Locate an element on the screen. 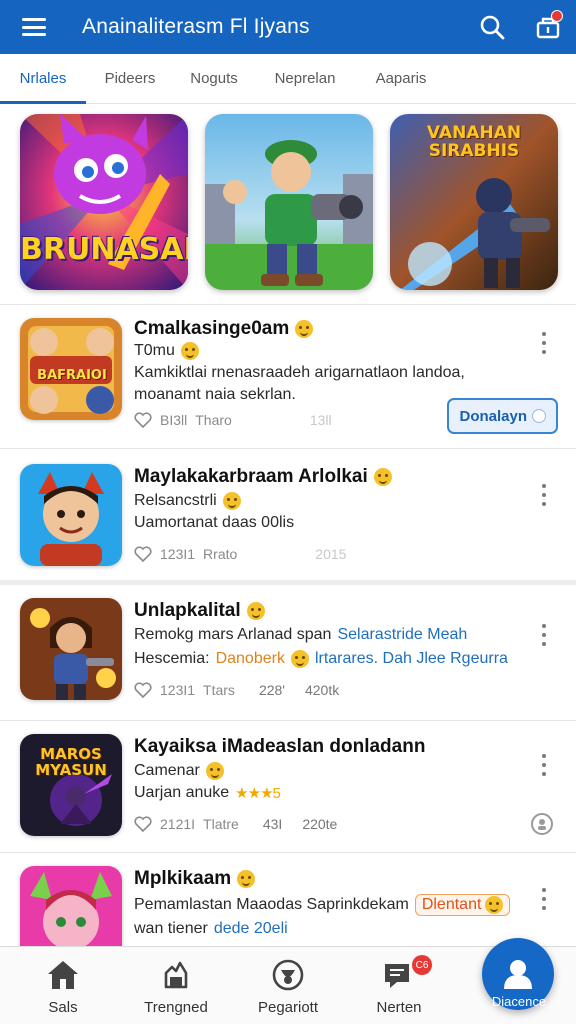 The width and height of the screenshot is (576, 1024). notification-badge: C6 is located at coordinates (422, 965).